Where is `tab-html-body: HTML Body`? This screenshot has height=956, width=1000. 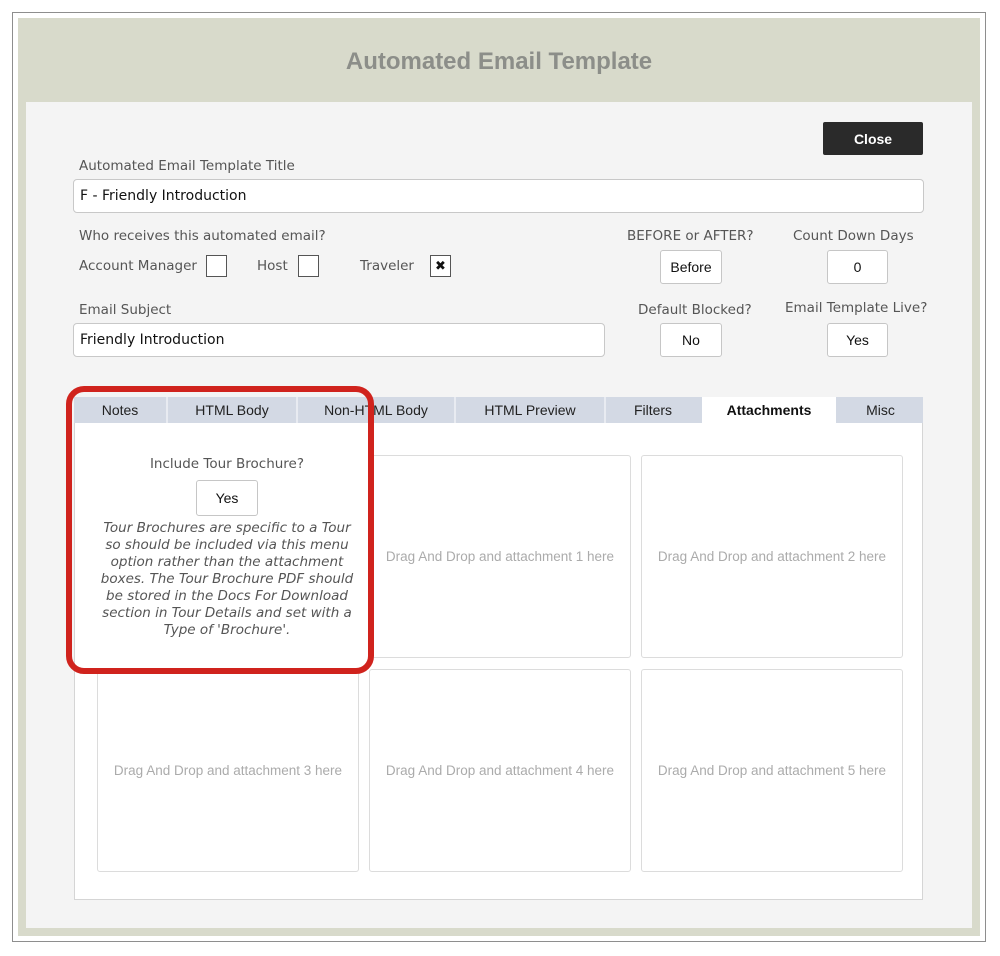
tab-html-body: HTML Body is located at coordinates (232, 410).